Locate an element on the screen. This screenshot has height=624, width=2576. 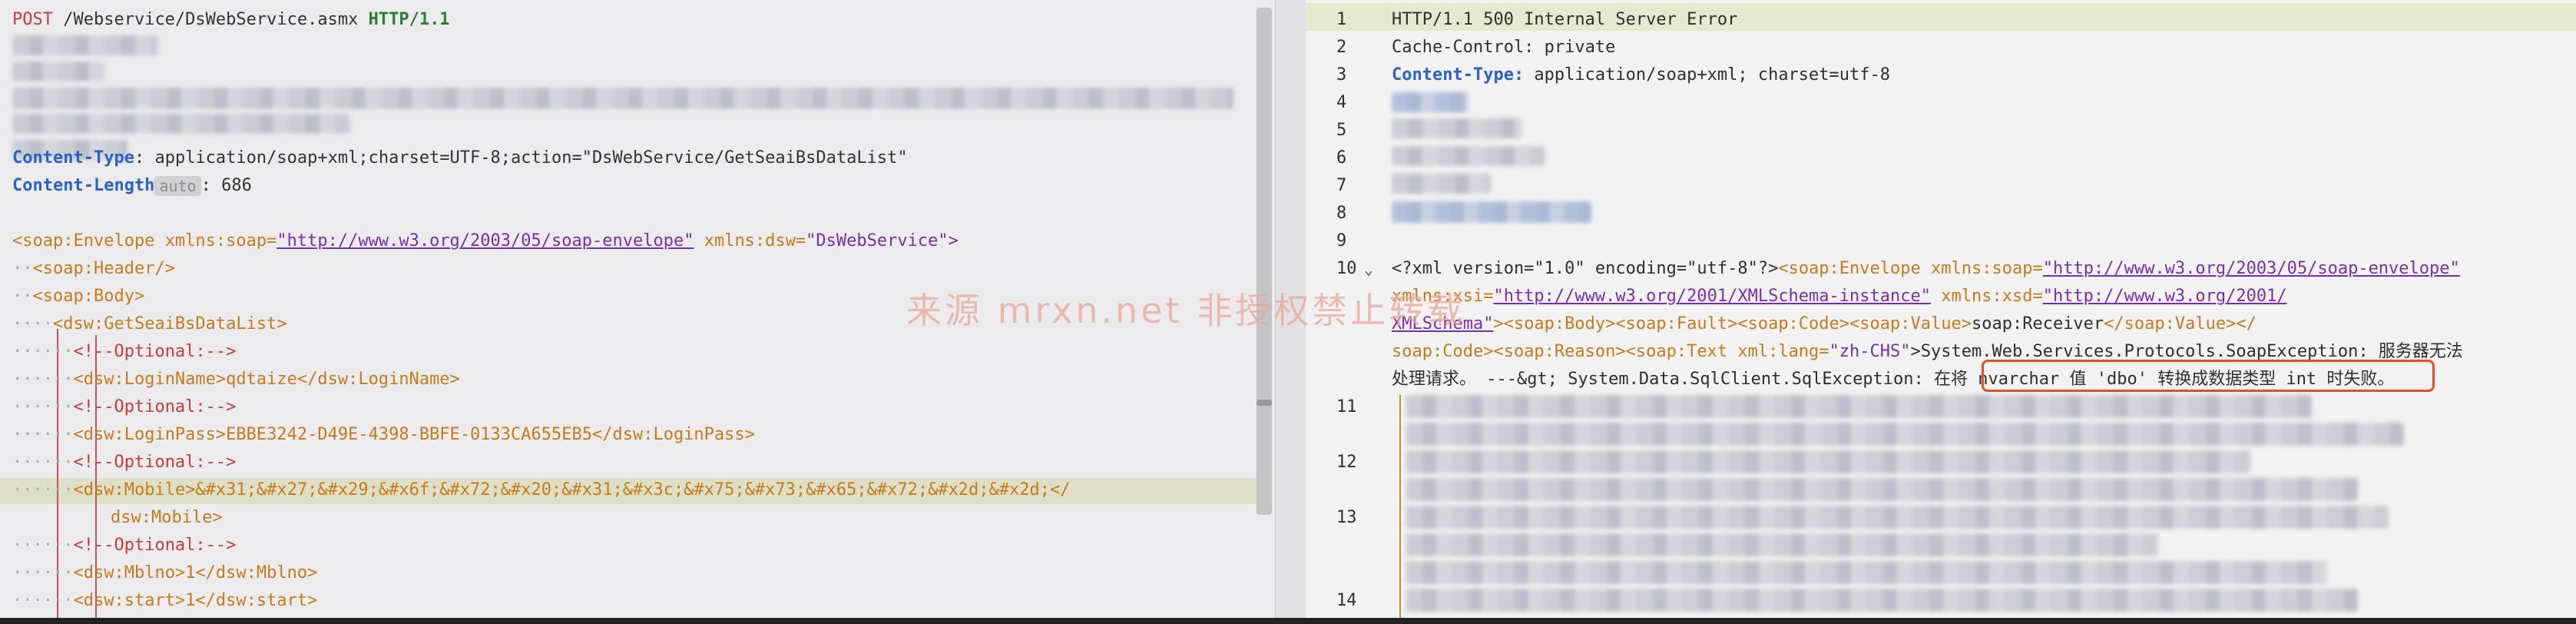
line-number: 1 is located at coordinates (1341, 19).